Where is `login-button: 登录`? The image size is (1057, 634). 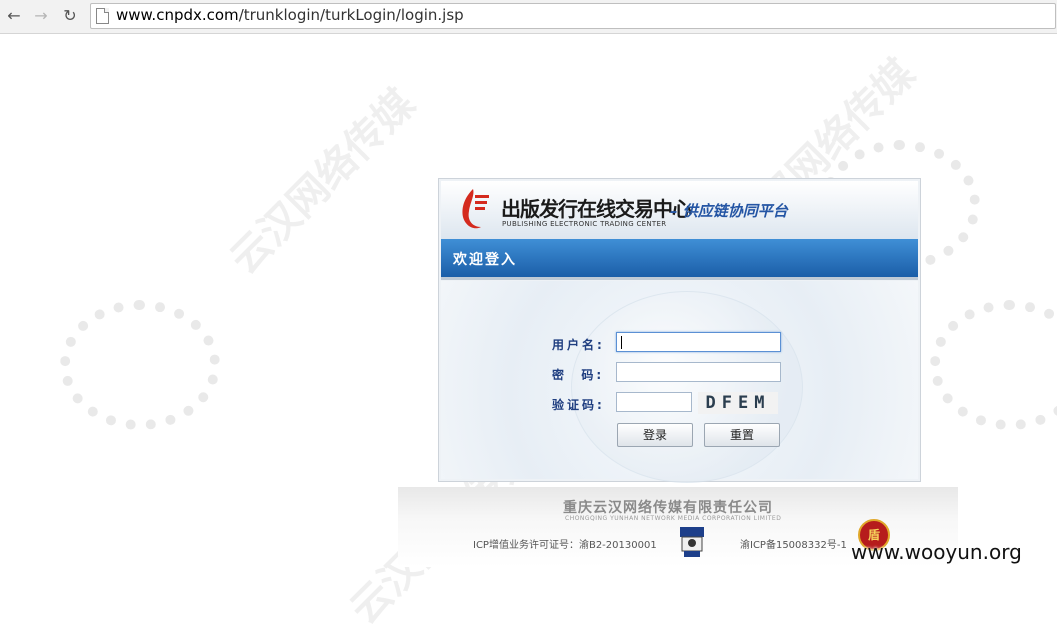
login-button: 登录 is located at coordinates (655, 435).